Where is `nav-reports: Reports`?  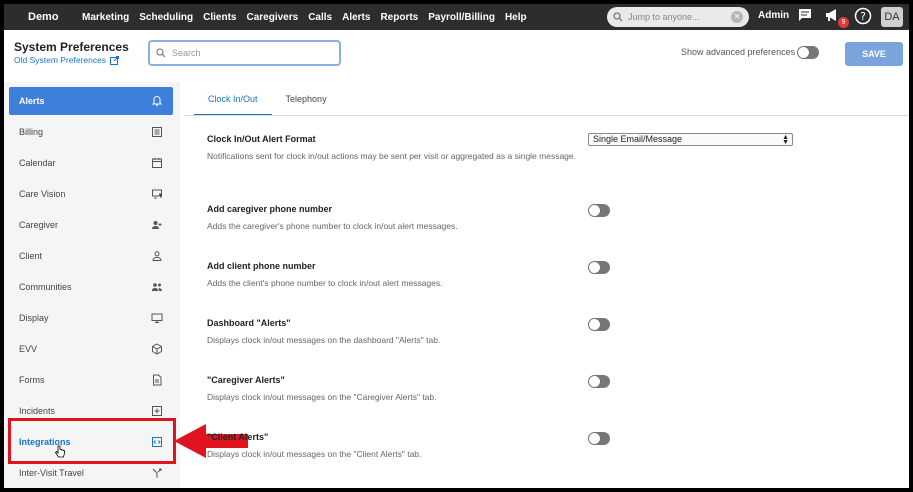
nav-reports: Reports is located at coordinates (399, 17).